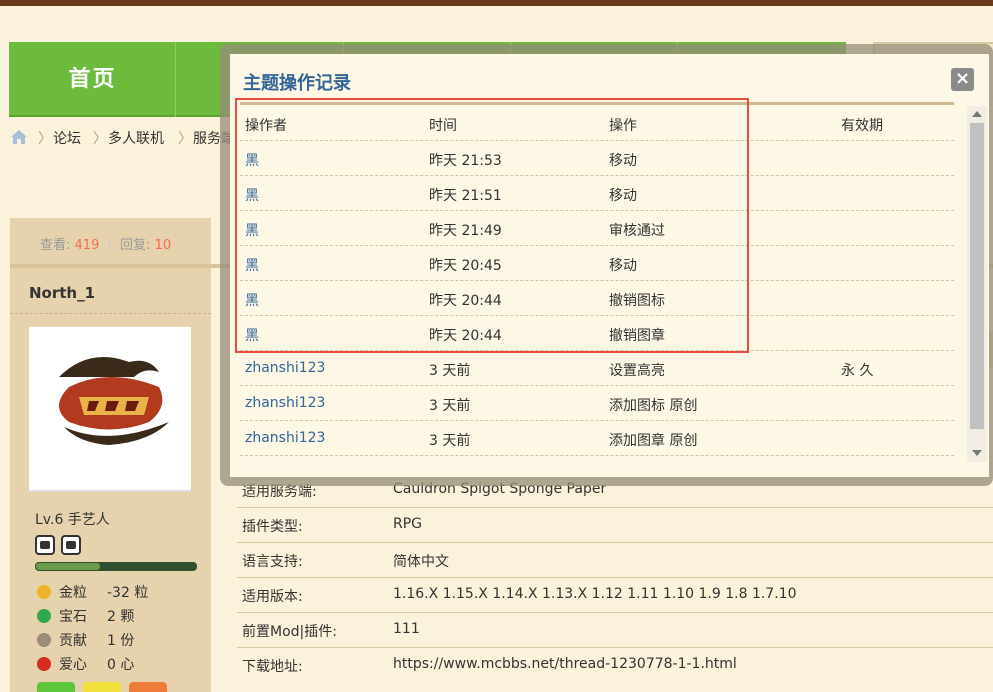  I want to click on cell-time: 昨天 21:49, so click(465, 231).